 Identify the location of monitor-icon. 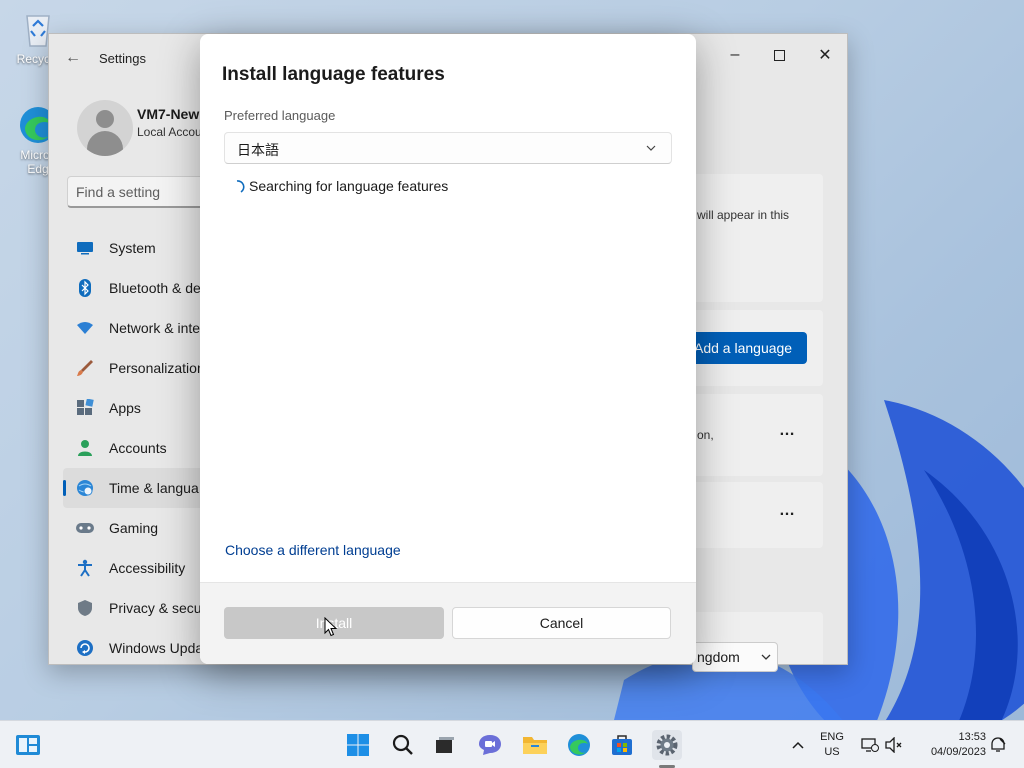
(85, 248).